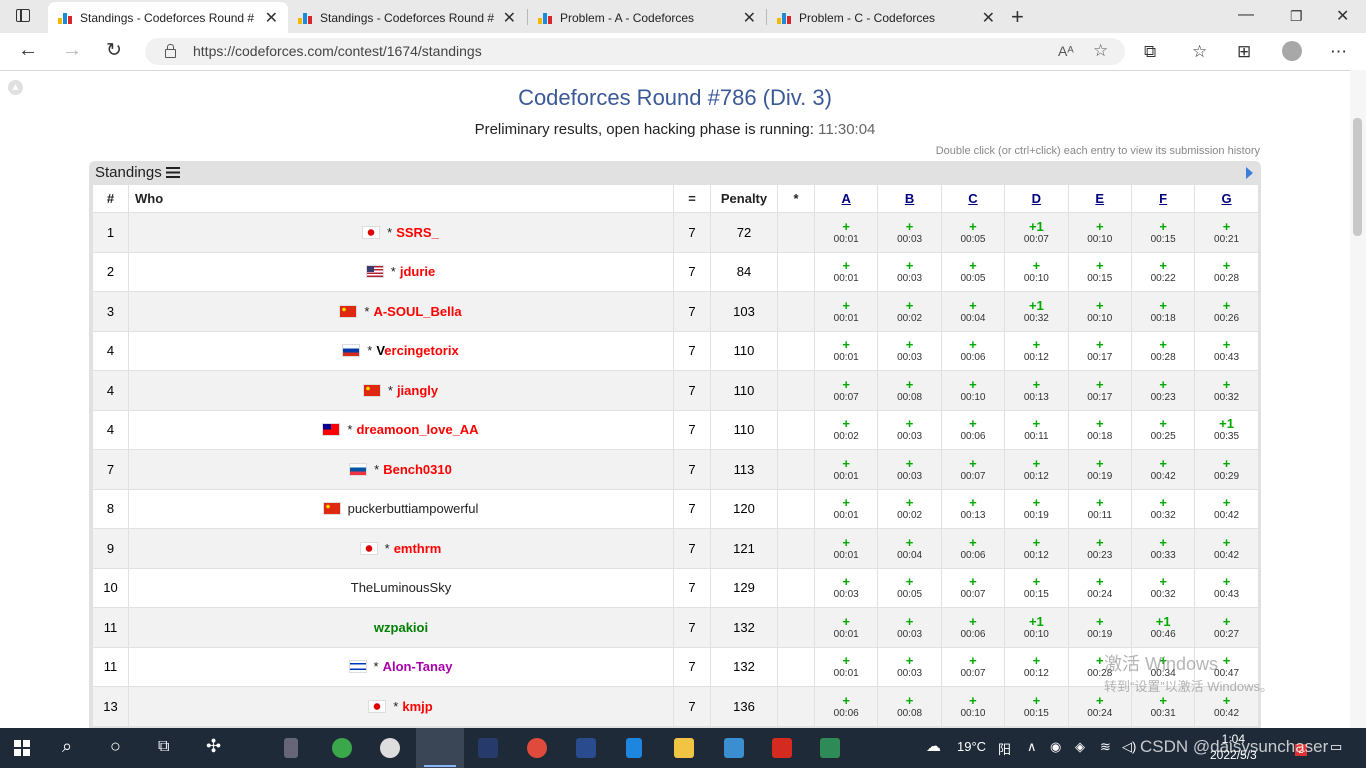 This screenshot has width=1366, height=768. I want to click on problem-result-cell: +00:25, so click(1163, 429).